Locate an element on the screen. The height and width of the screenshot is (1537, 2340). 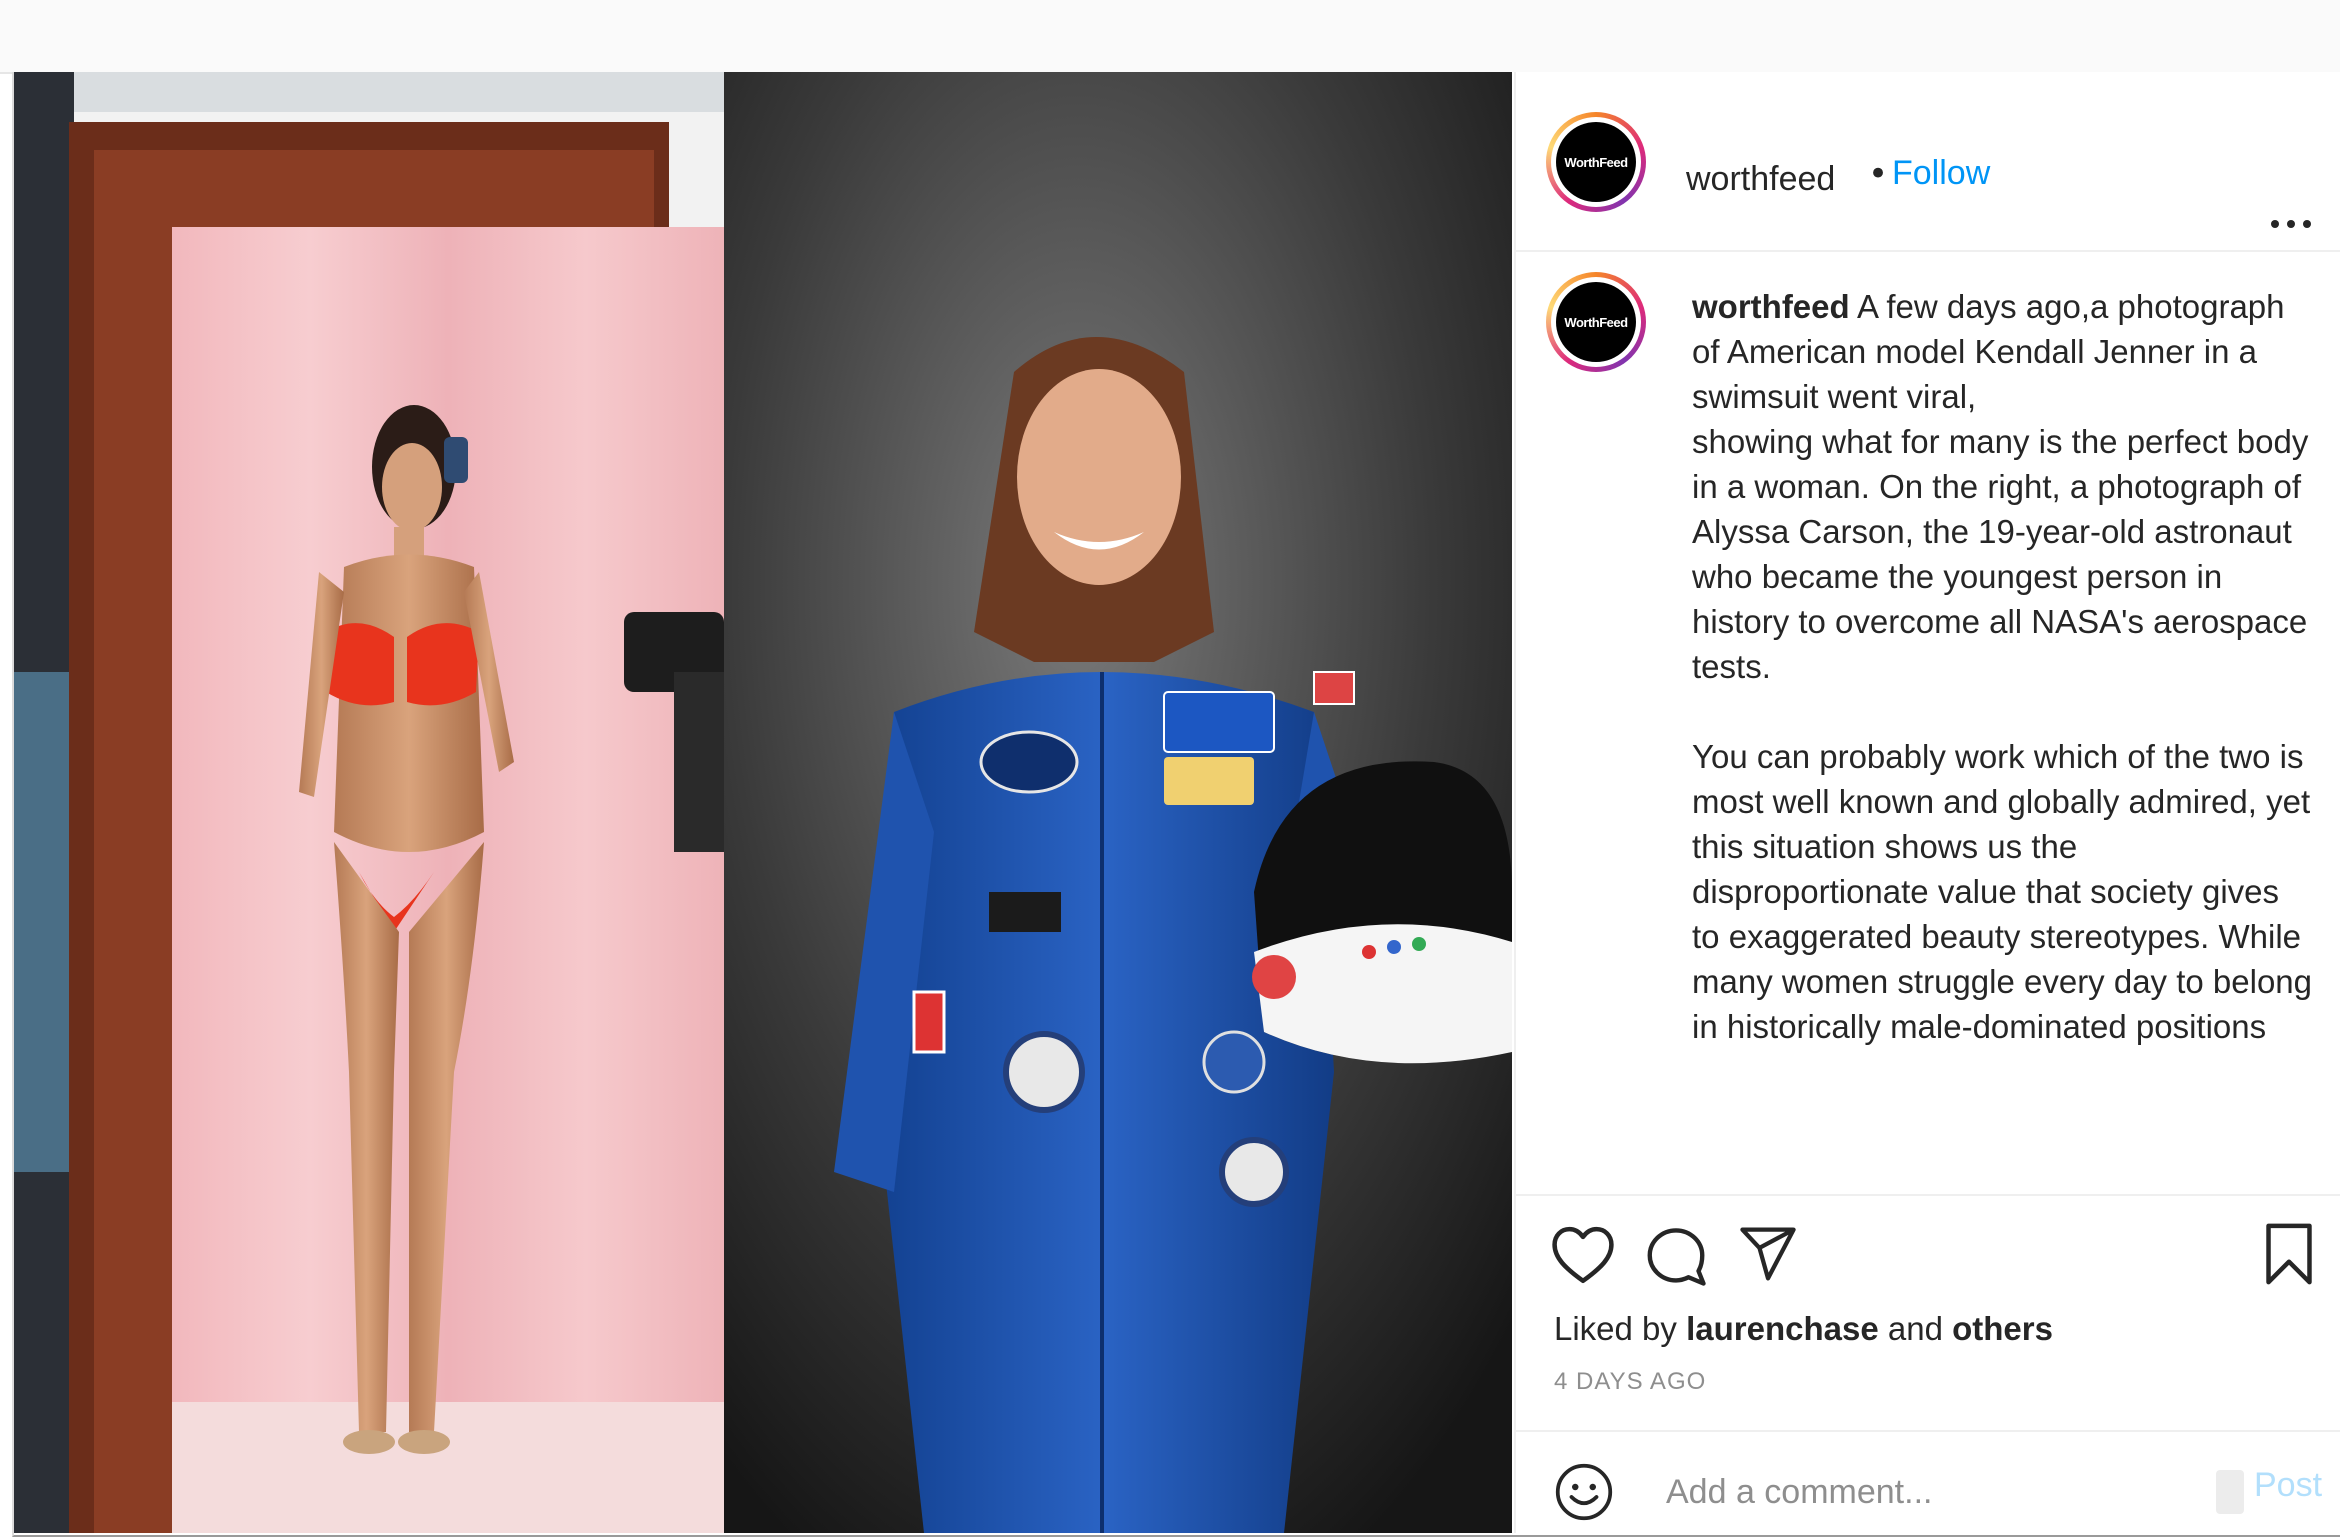
post-header: WorthFeed worthfeed • Follow is located at coordinates (1928, 162).